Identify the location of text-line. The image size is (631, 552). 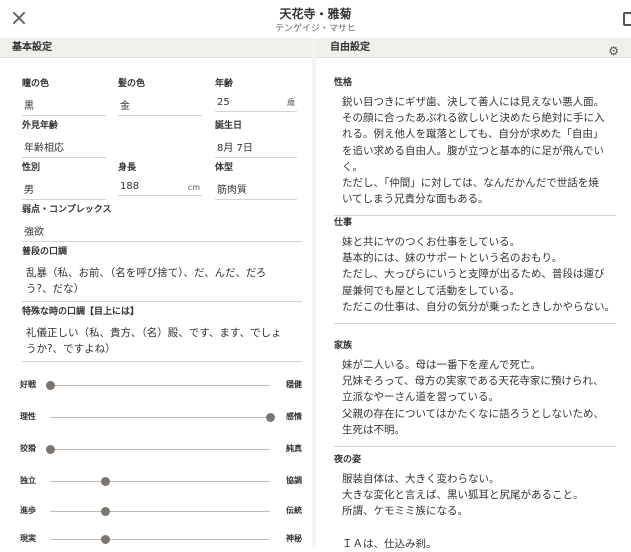
(479, 528).